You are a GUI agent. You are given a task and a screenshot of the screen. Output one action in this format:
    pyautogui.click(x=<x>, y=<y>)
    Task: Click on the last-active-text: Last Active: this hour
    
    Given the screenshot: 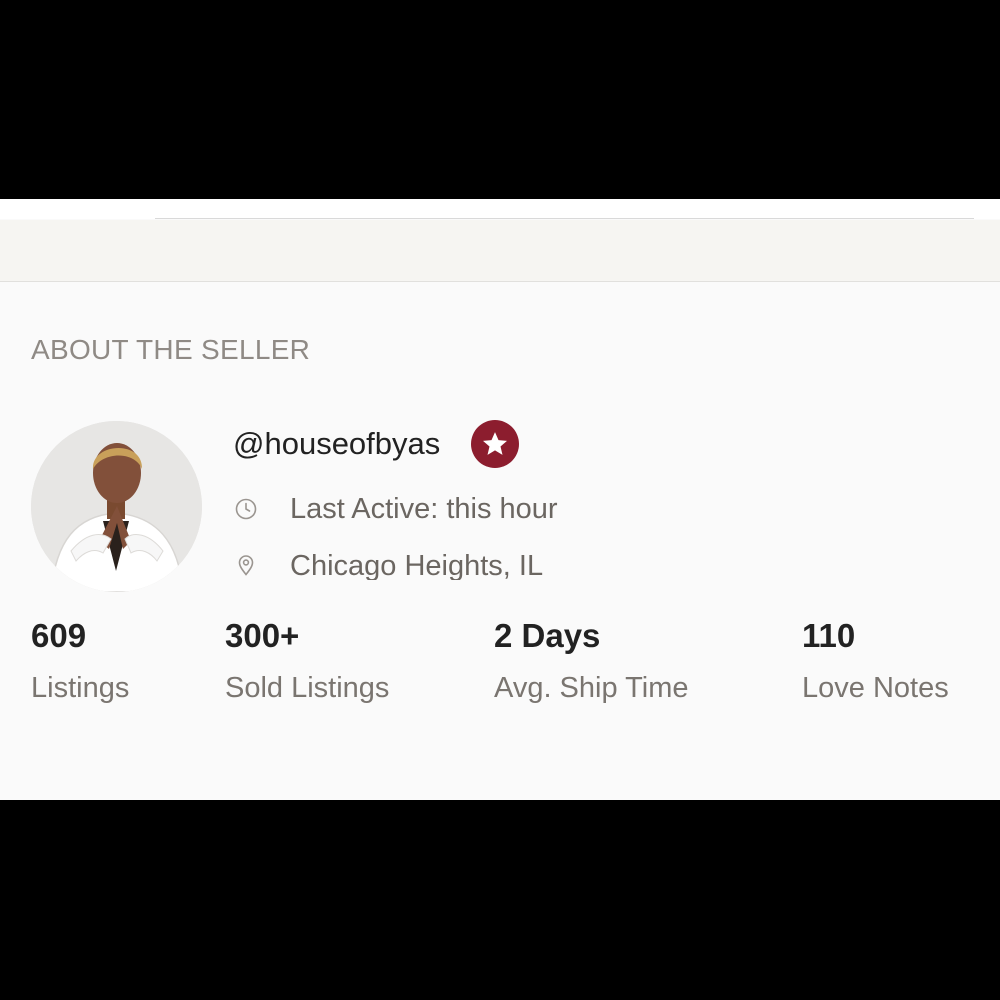 What is the action you would take?
    pyautogui.click(x=424, y=508)
    